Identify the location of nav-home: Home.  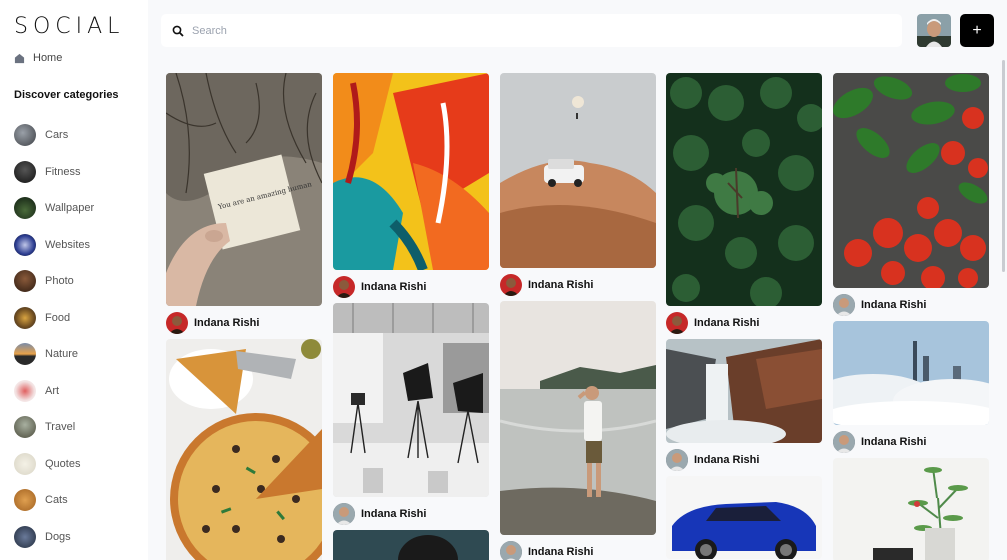
(38, 58).